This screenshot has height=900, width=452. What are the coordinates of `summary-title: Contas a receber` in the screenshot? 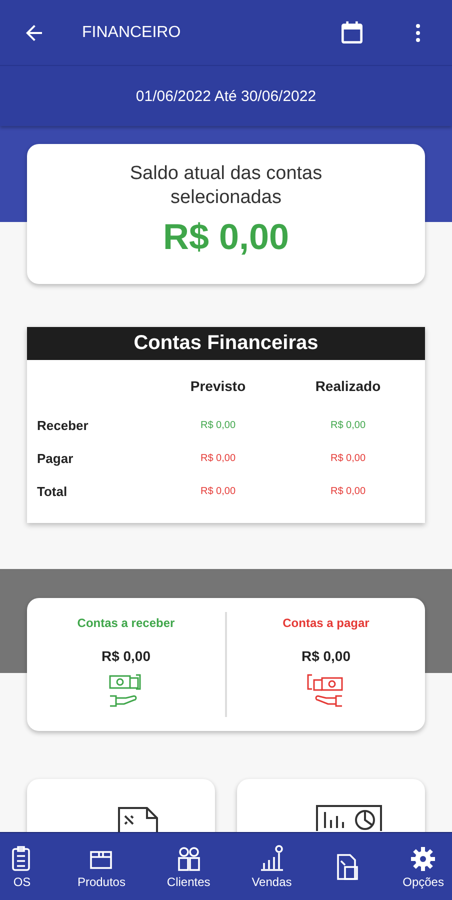 It's located at (126, 623).